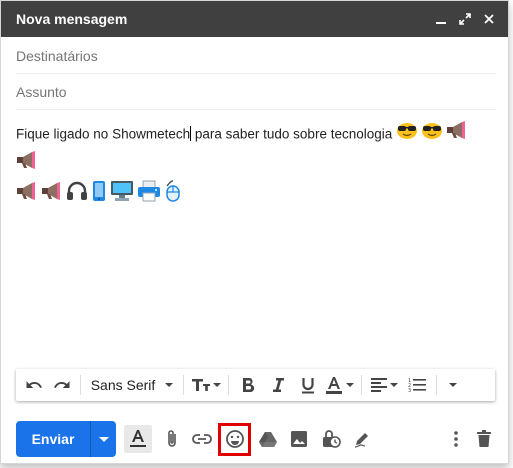  I want to click on subject-input, so click(256, 91).